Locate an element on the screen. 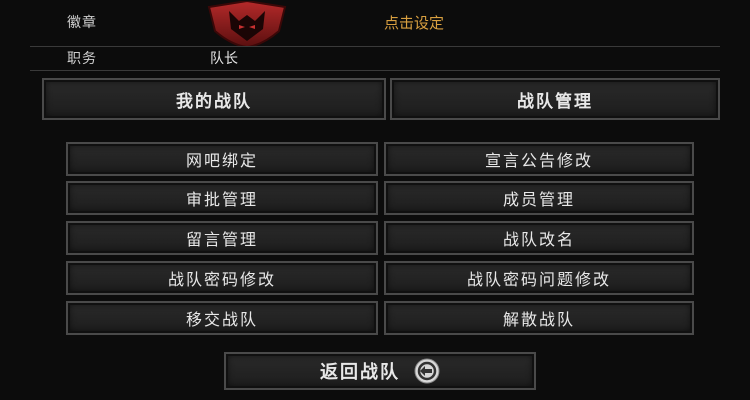 The height and width of the screenshot is (400, 750). netcafe-bind-button: 网吧绑定 is located at coordinates (222, 159).